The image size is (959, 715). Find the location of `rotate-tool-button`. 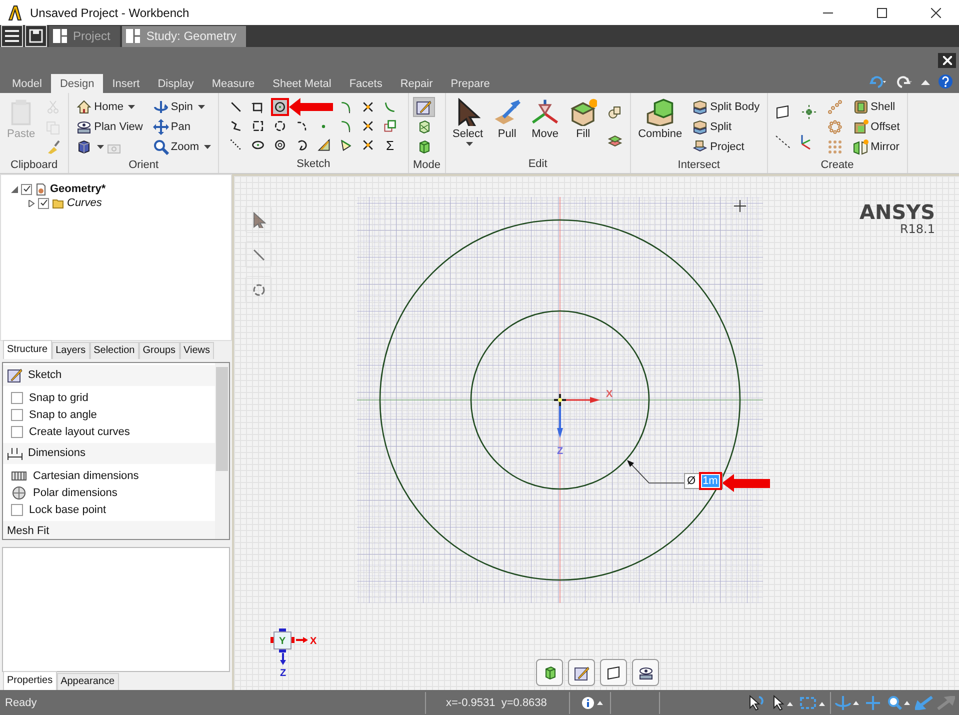

rotate-tool-button is located at coordinates (258, 289).